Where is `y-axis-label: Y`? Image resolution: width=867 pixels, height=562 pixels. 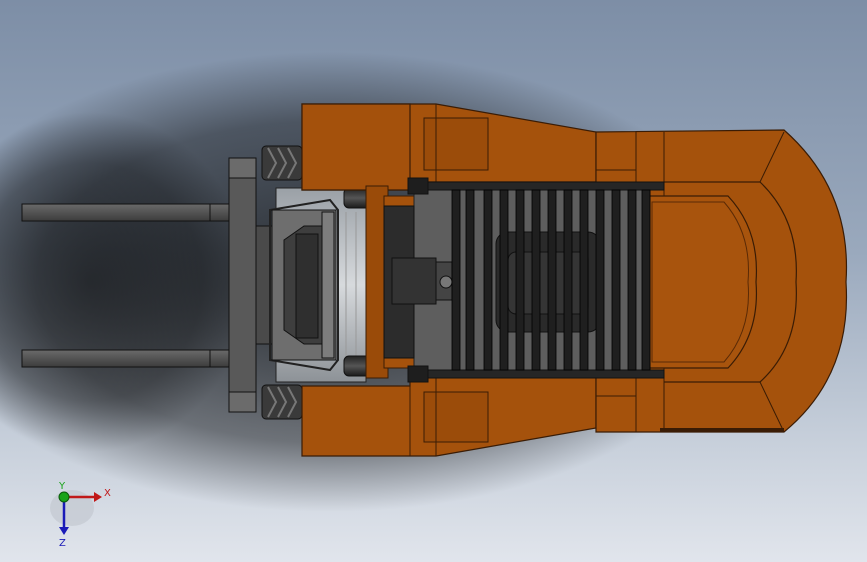
y-axis-label: Y is located at coordinates (62, 486).